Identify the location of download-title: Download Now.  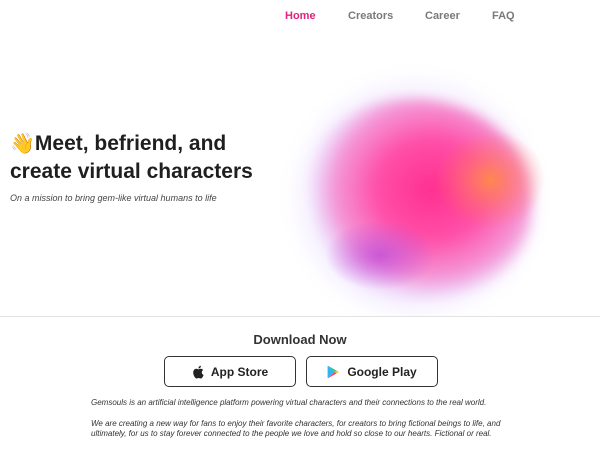
(300, 339).